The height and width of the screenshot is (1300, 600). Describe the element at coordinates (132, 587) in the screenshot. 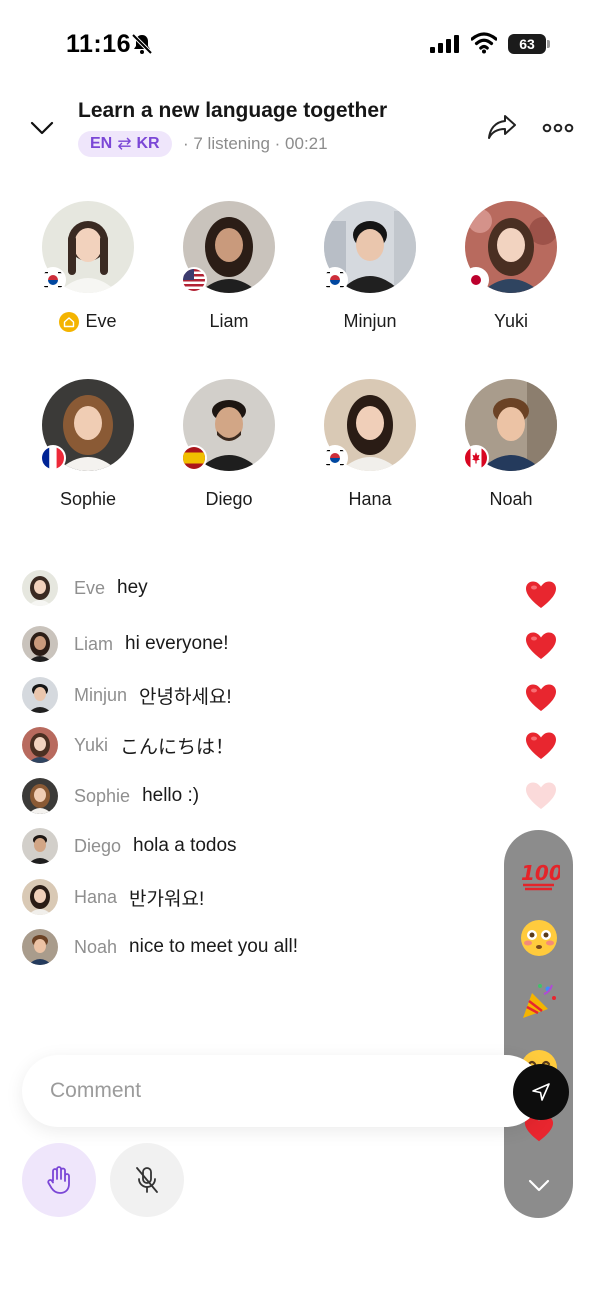

I see `chat-text: hey` at that location.